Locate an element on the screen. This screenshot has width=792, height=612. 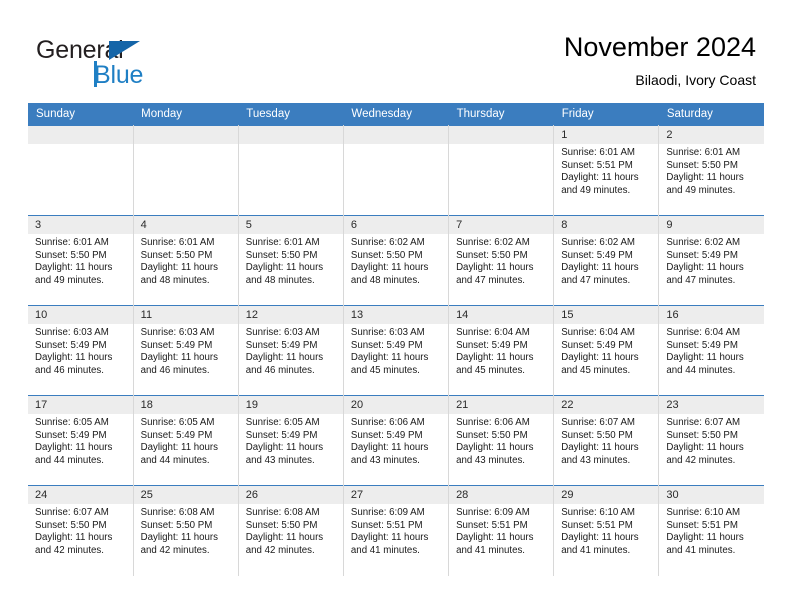
day-number: 2 is located at coordinates (711, 135).